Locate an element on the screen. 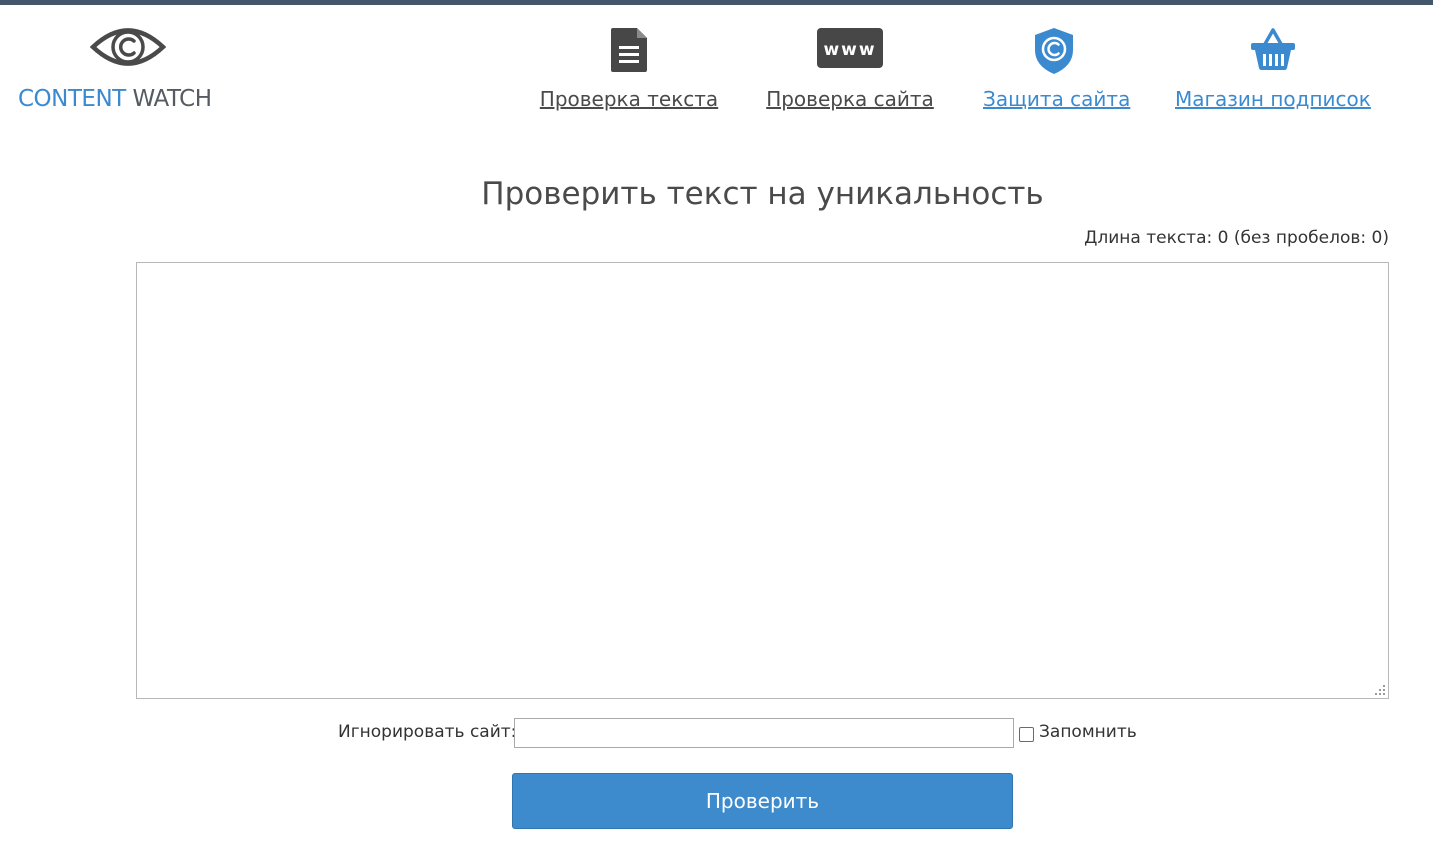 The height and width of the screenshot is (851, 1433). nav-subscription-store: Магазин подписок is located at coordinates (1273, 73).